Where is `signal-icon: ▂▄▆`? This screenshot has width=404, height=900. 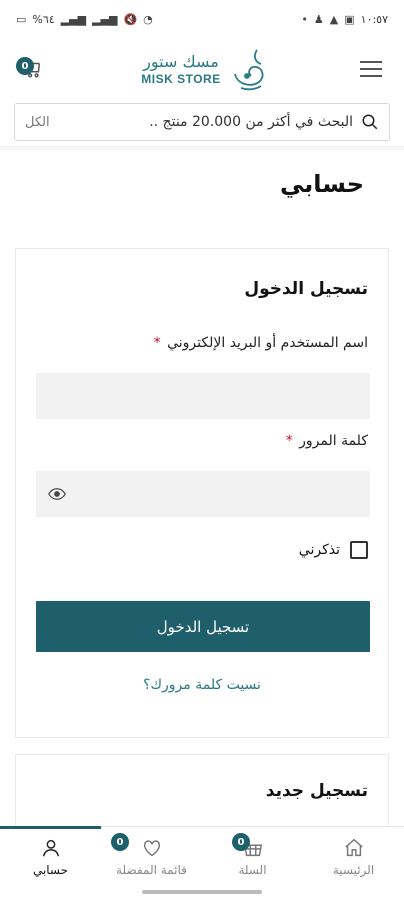 signal-icon: ▂▄▆ is located at coordinates (73, 19).